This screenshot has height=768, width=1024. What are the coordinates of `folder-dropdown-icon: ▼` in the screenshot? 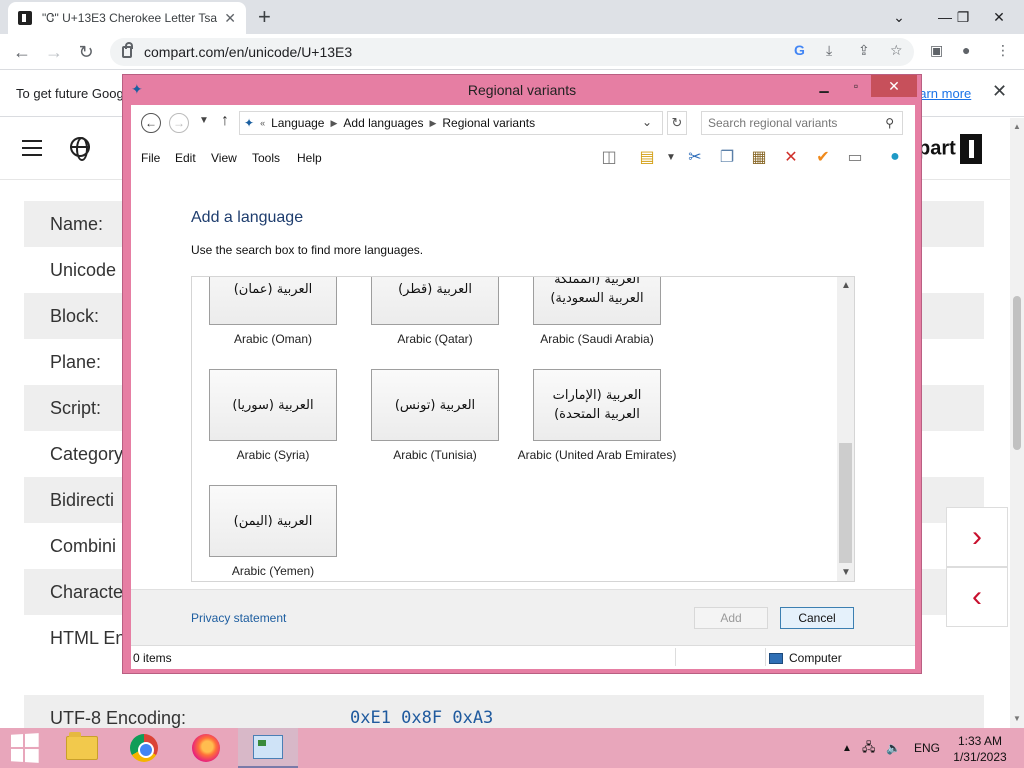 It's located at (671, 157).